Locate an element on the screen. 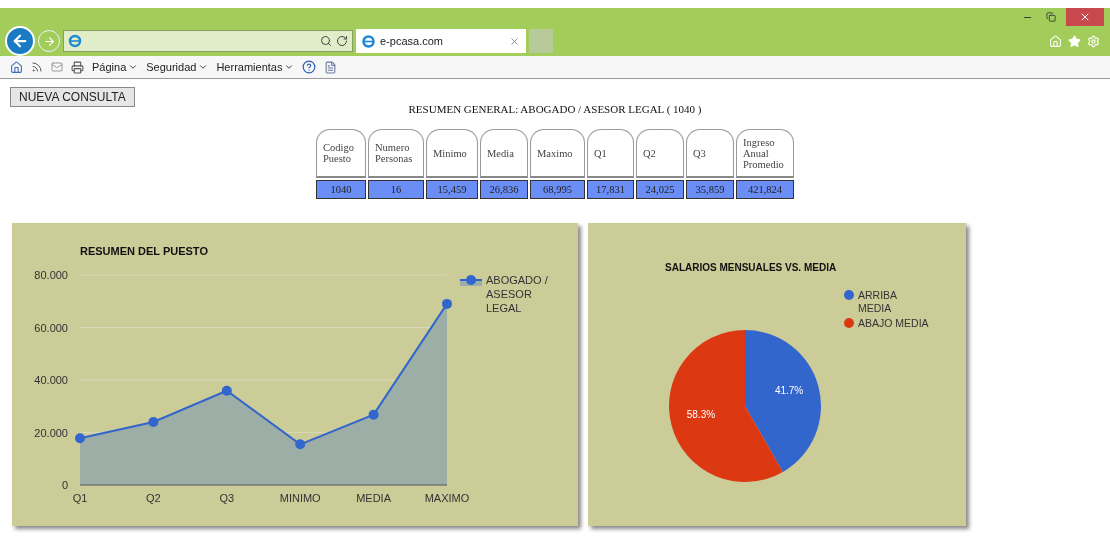 Image resolution: width=1110 pixels, height=538 pixels. table-cell: 16 is located at coordinates (396, 189).